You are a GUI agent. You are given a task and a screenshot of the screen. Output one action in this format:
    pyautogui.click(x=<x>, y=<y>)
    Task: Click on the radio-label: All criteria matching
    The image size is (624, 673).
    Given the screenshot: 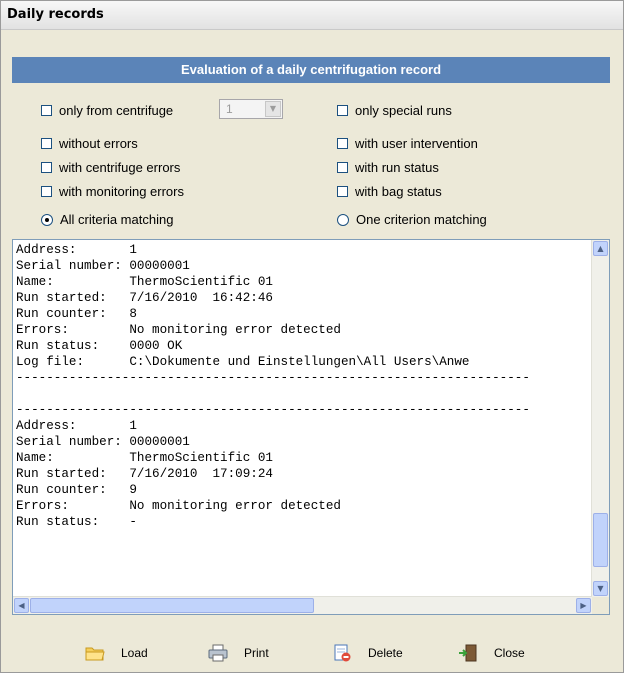 What is the action you would take?
    pyautogui.click(x=117, y=219)
    